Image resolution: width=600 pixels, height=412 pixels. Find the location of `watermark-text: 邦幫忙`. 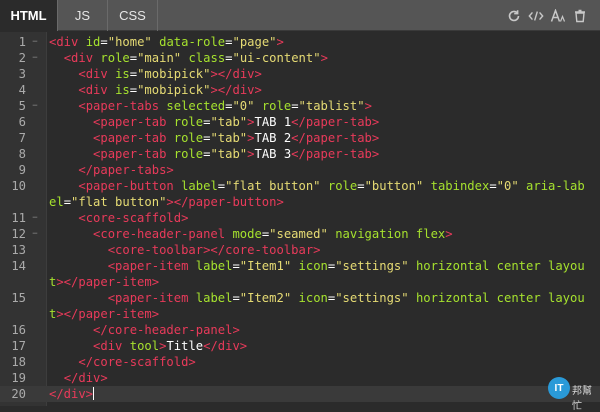

watermark-text: 邦幫忙 is located at coordinates (582, 399).